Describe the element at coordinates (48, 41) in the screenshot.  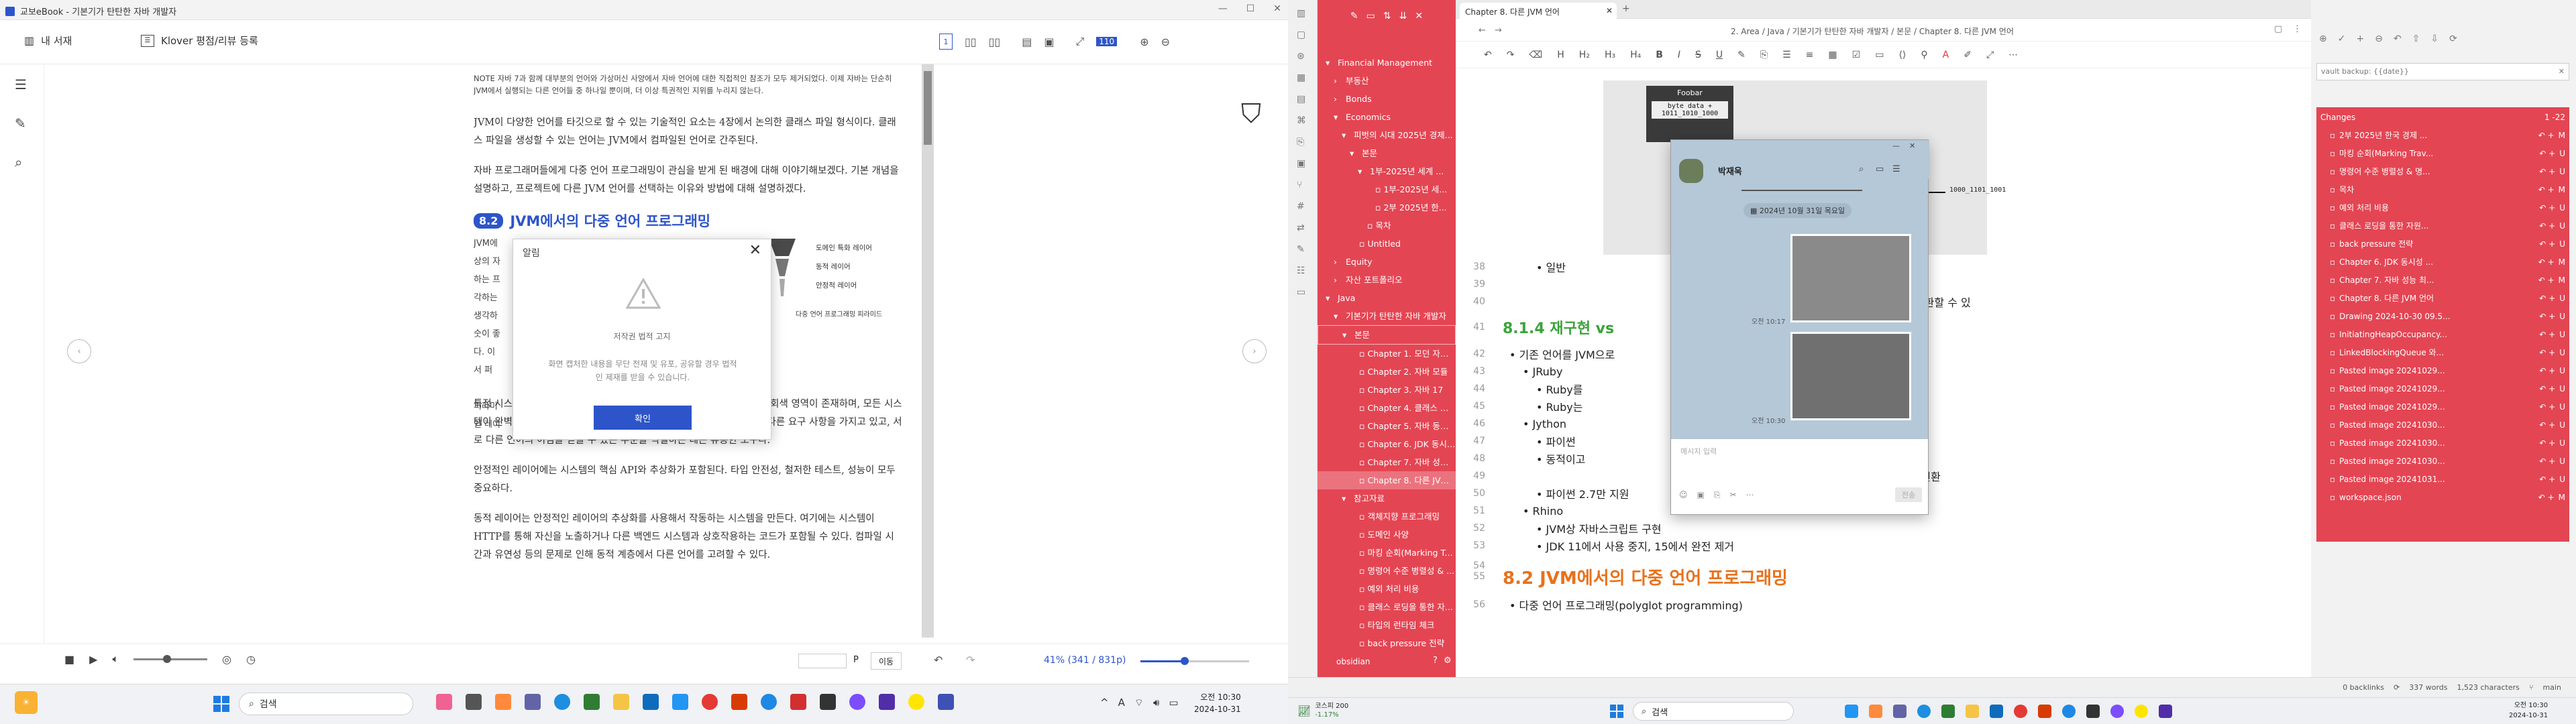
I see `my-library-button: ▥ 내 서재` at that location.